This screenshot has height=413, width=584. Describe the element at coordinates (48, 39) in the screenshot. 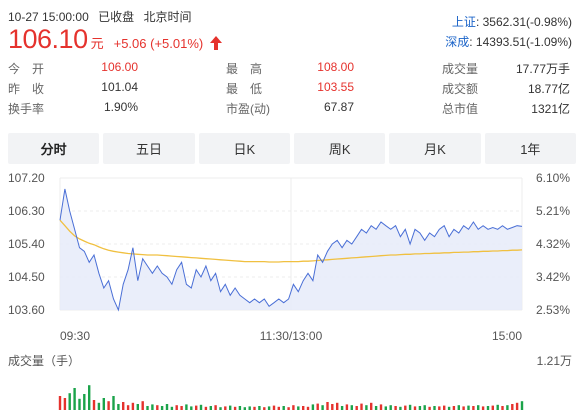

I see `current-price: 106.10` at that location.